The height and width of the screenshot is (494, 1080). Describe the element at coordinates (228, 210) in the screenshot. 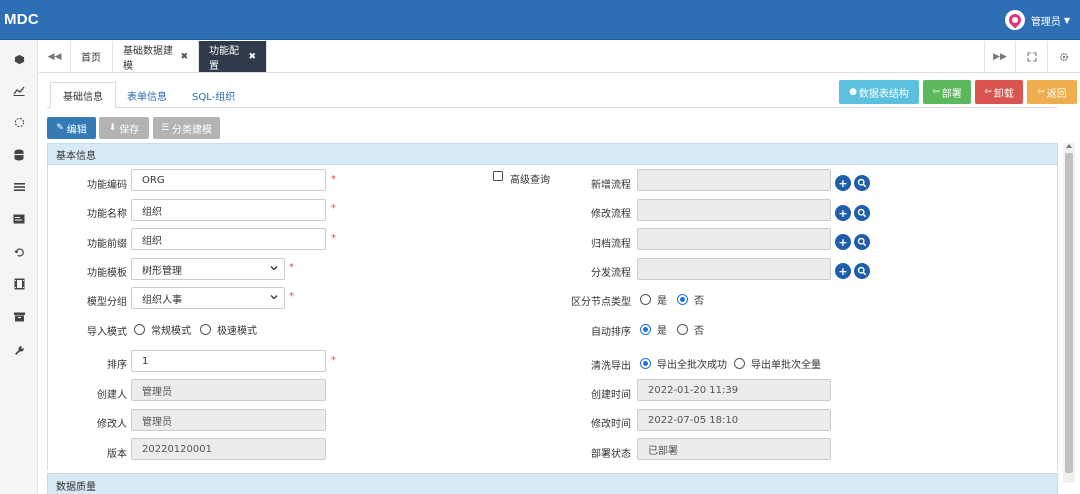

I see `func-name-field: 组织` at that location.